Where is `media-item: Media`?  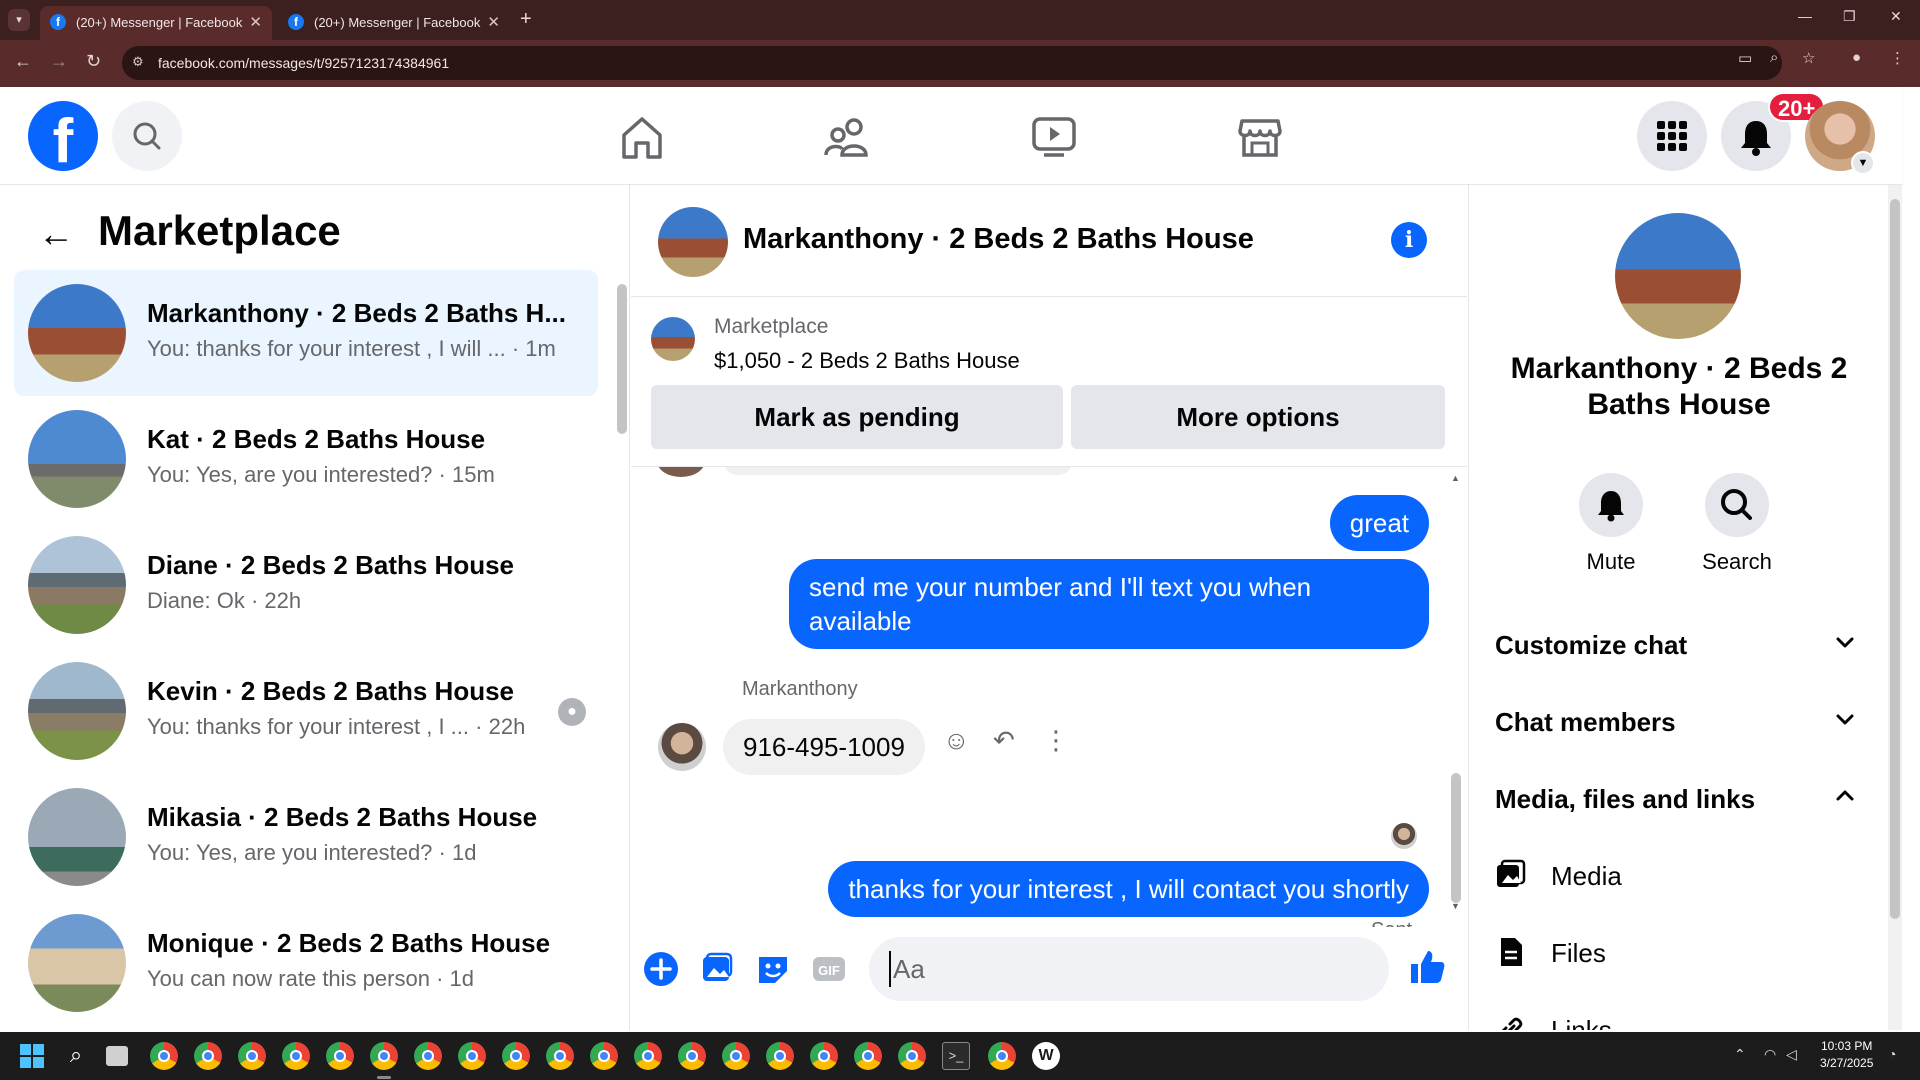 media-item: Media is located at coordinates (1680, 876).